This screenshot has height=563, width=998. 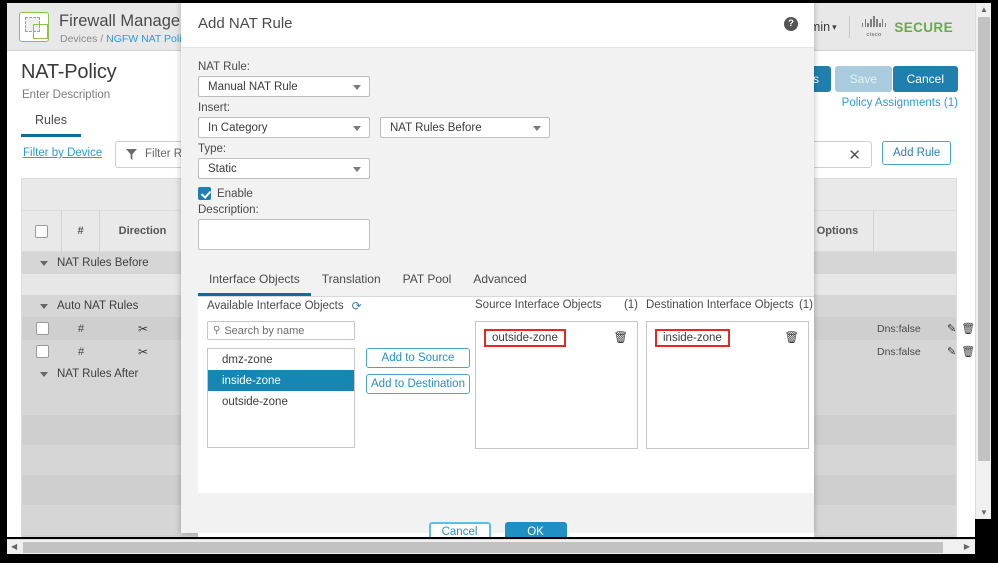 What do you see at coordinates (984, 239) in the screenshot?
I see `vertical-scrollbar-thumb` at bounding box center [984, 239].